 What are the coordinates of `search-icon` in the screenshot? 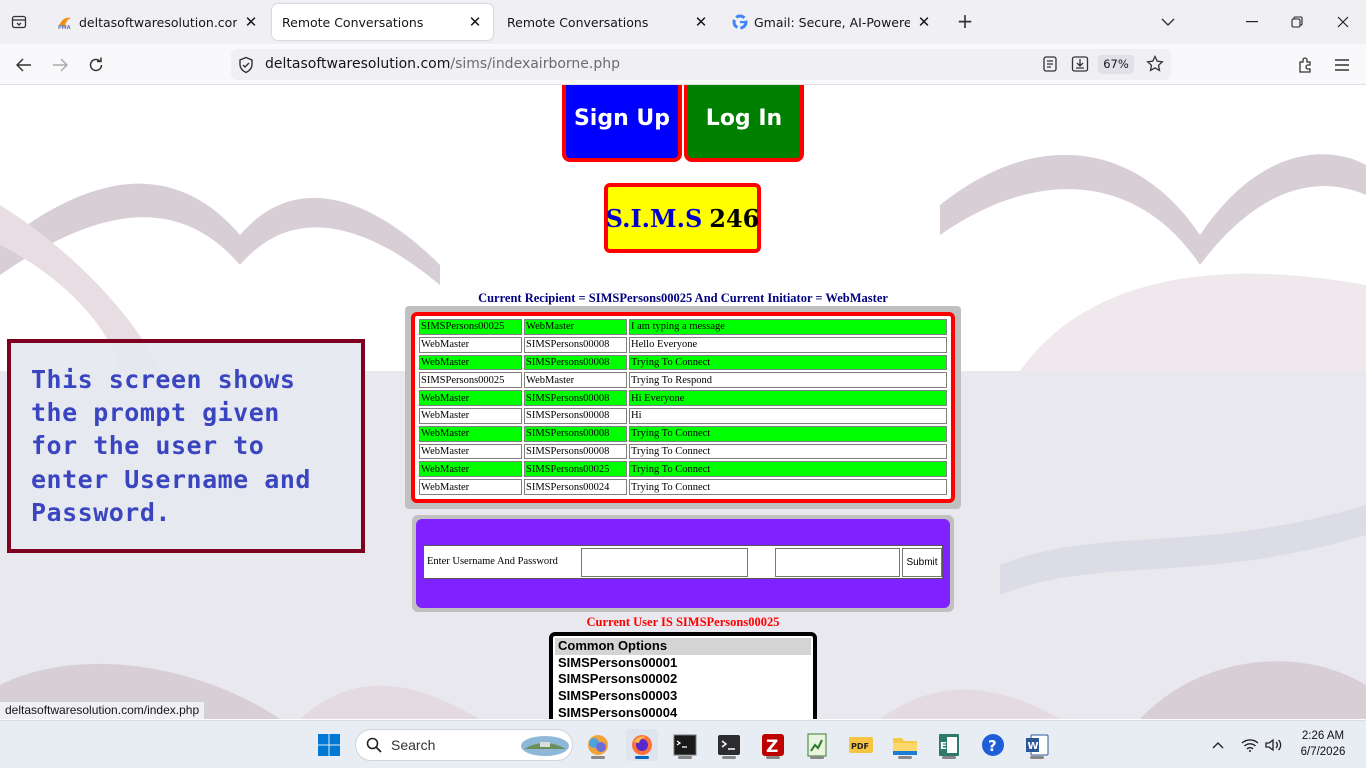 It's located at (374, 747).